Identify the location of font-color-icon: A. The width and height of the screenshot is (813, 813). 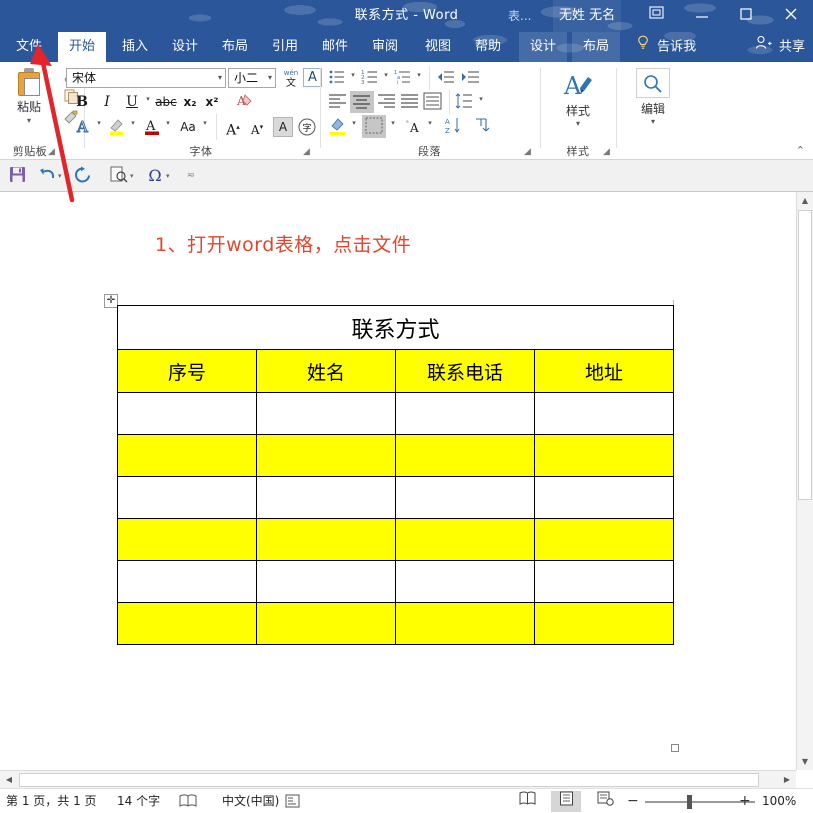
(152, 127).